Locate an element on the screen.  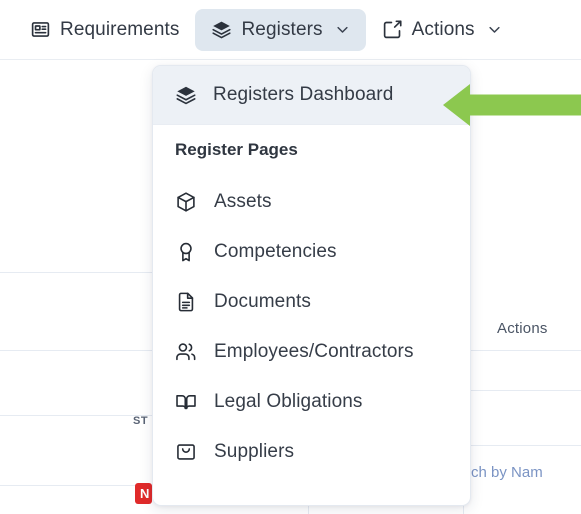
article-icon is located at coordinates (40, 29).